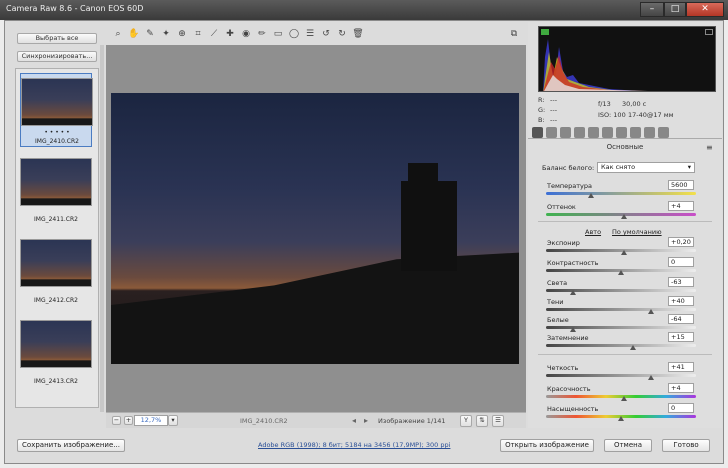 This screenshot has height=468, width=728. I want to click on toolbar: ⌕ ✋ ✎ ✦ ⊕ ⌗ ⟋ ✚ ◉ ✏ ▭ ◯ ☰ ↺ ↻ 🗑, so click(316, 35).